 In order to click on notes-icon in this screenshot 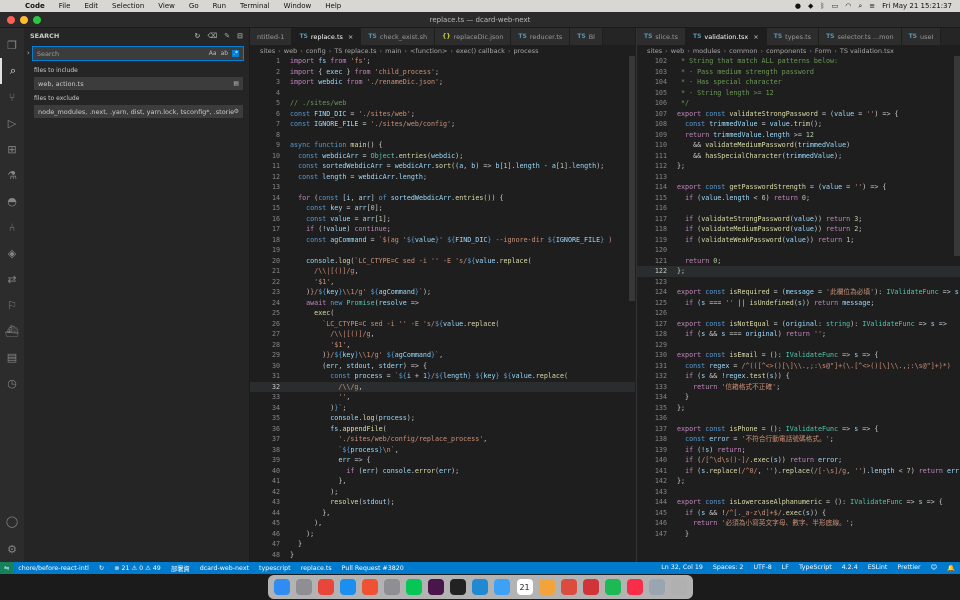, I will do `click(392, 587)`.